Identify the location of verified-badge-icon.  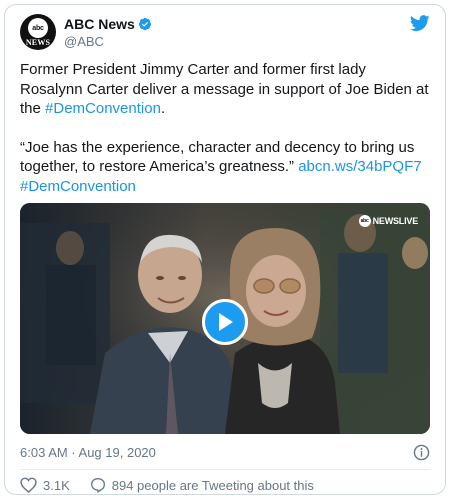
(144, 24).